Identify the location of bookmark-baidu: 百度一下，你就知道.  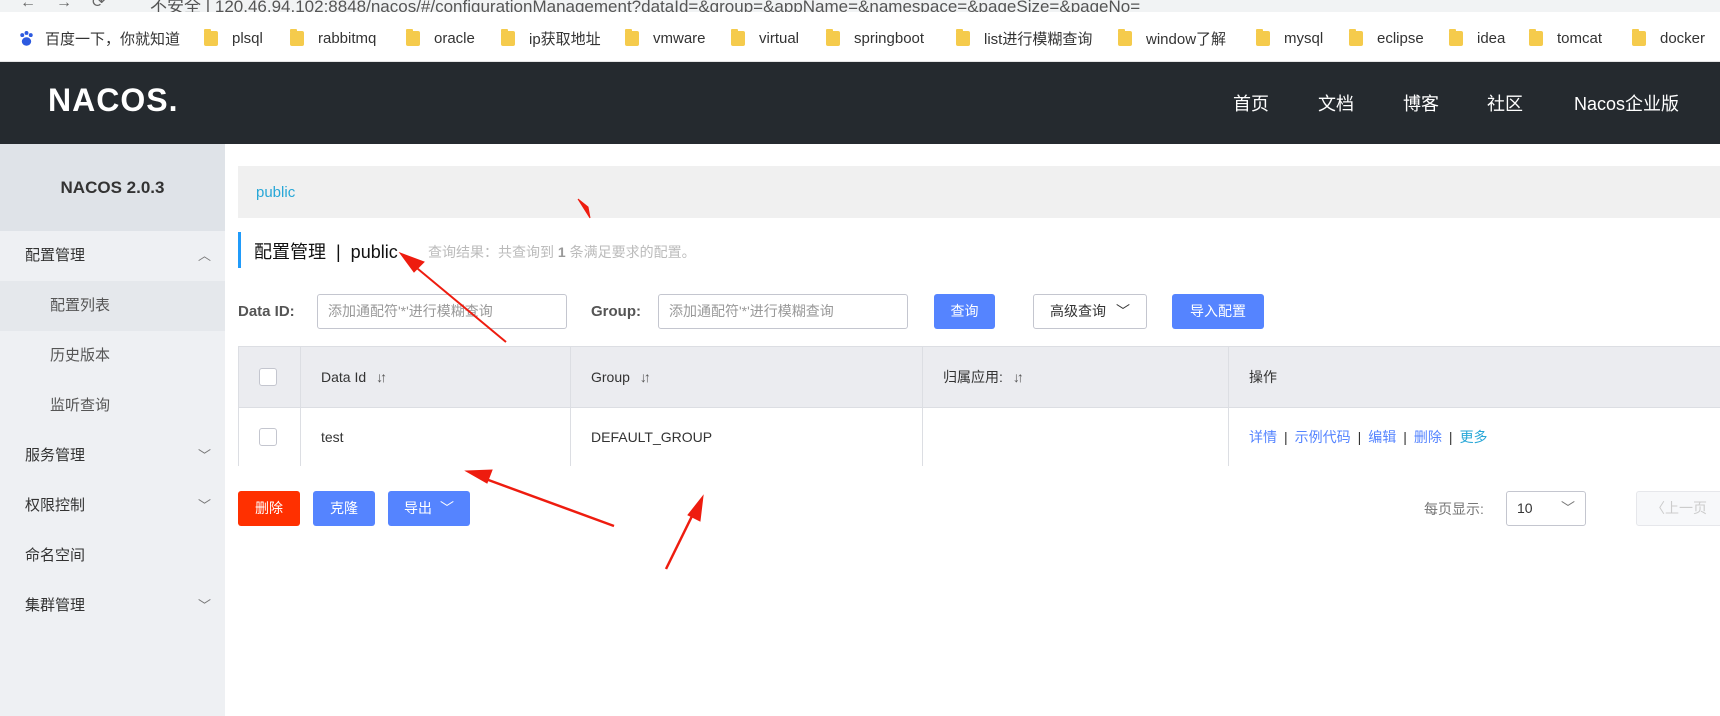
(99, 38).